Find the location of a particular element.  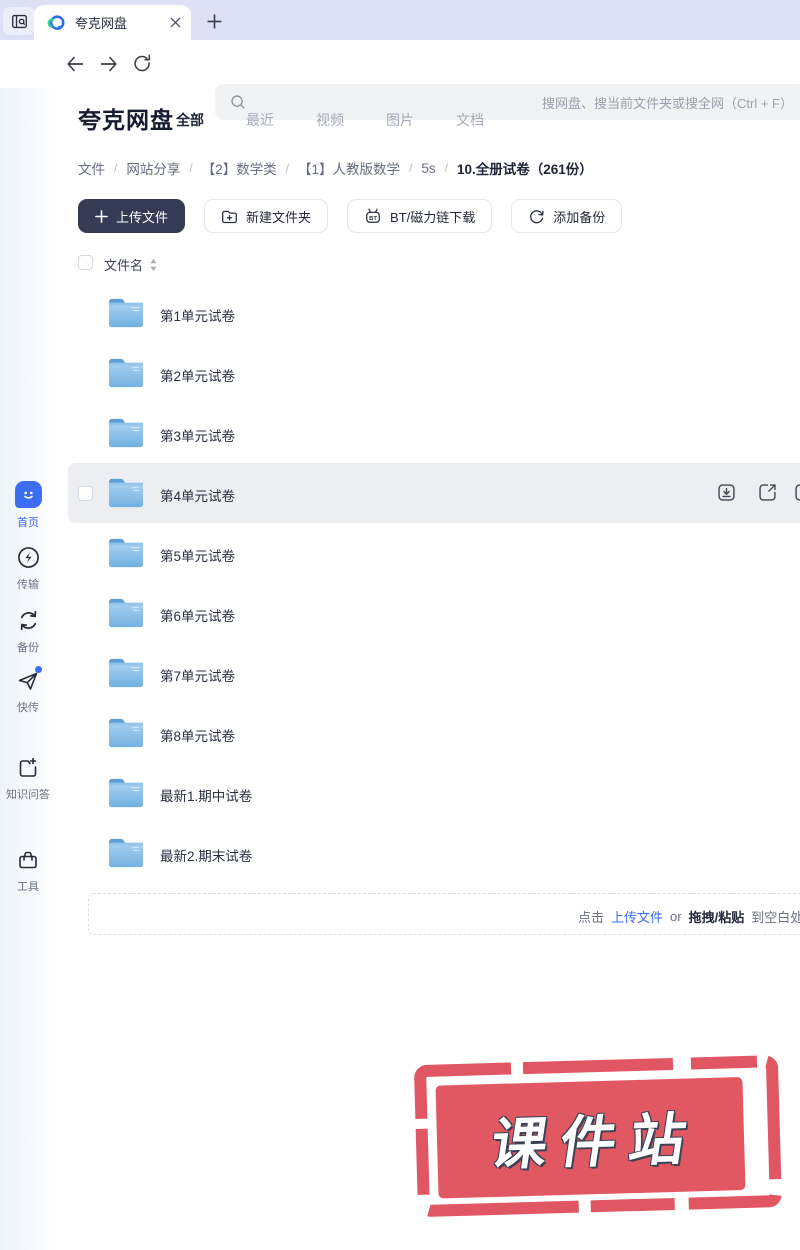

file-name: 第3单元试卷 is located at coordinates (198, 436).